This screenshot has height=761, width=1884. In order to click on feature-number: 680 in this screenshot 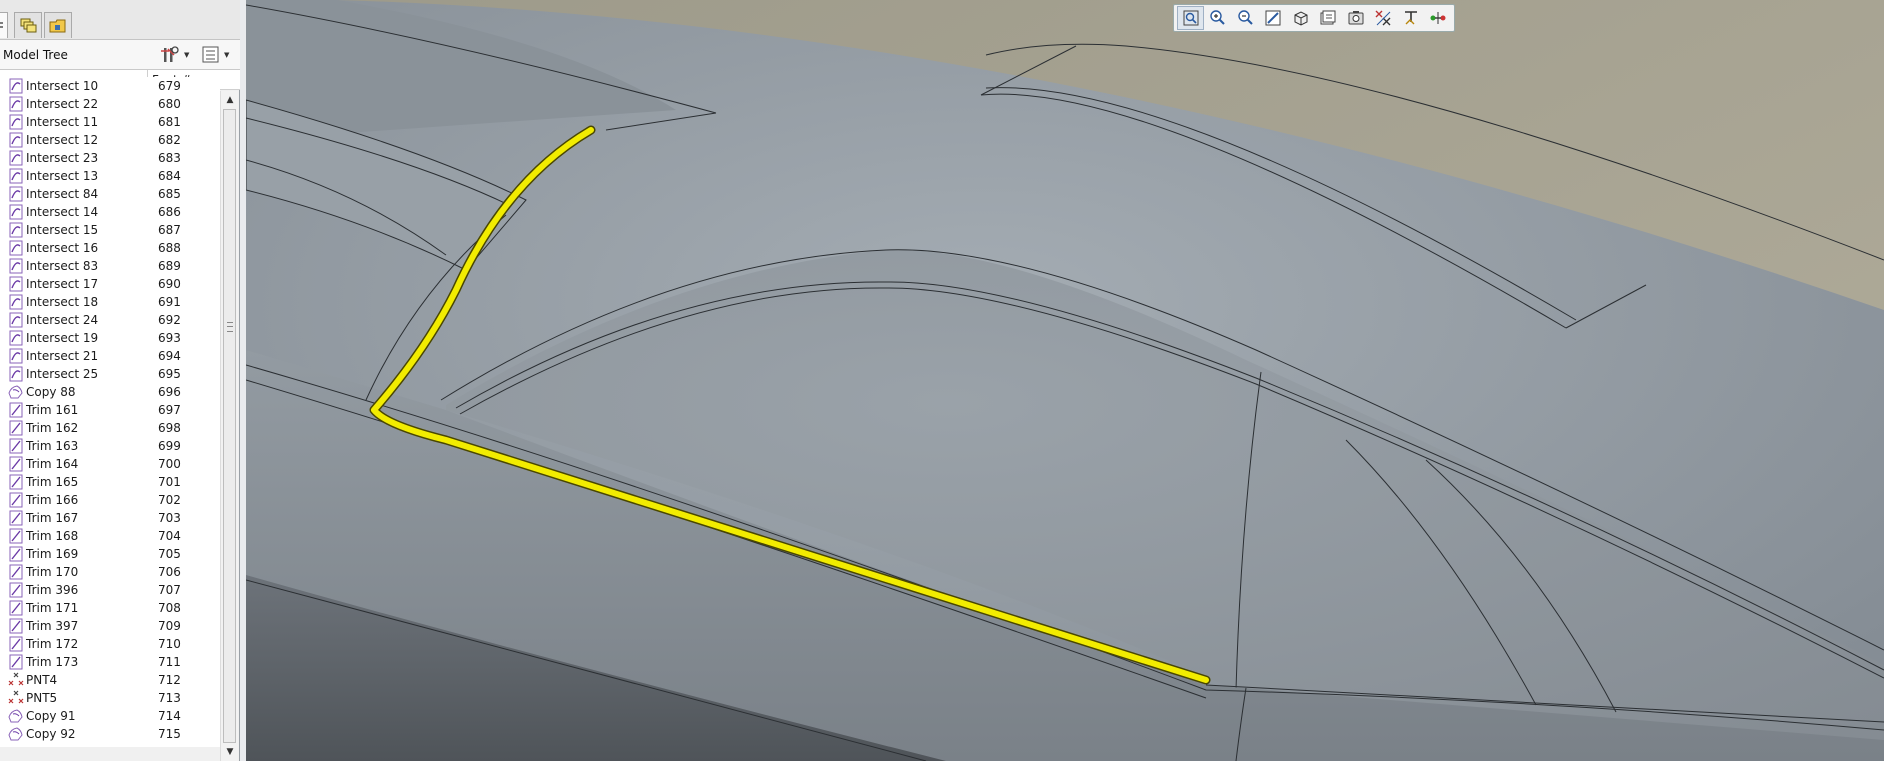, I will do `click(169, 104)`.